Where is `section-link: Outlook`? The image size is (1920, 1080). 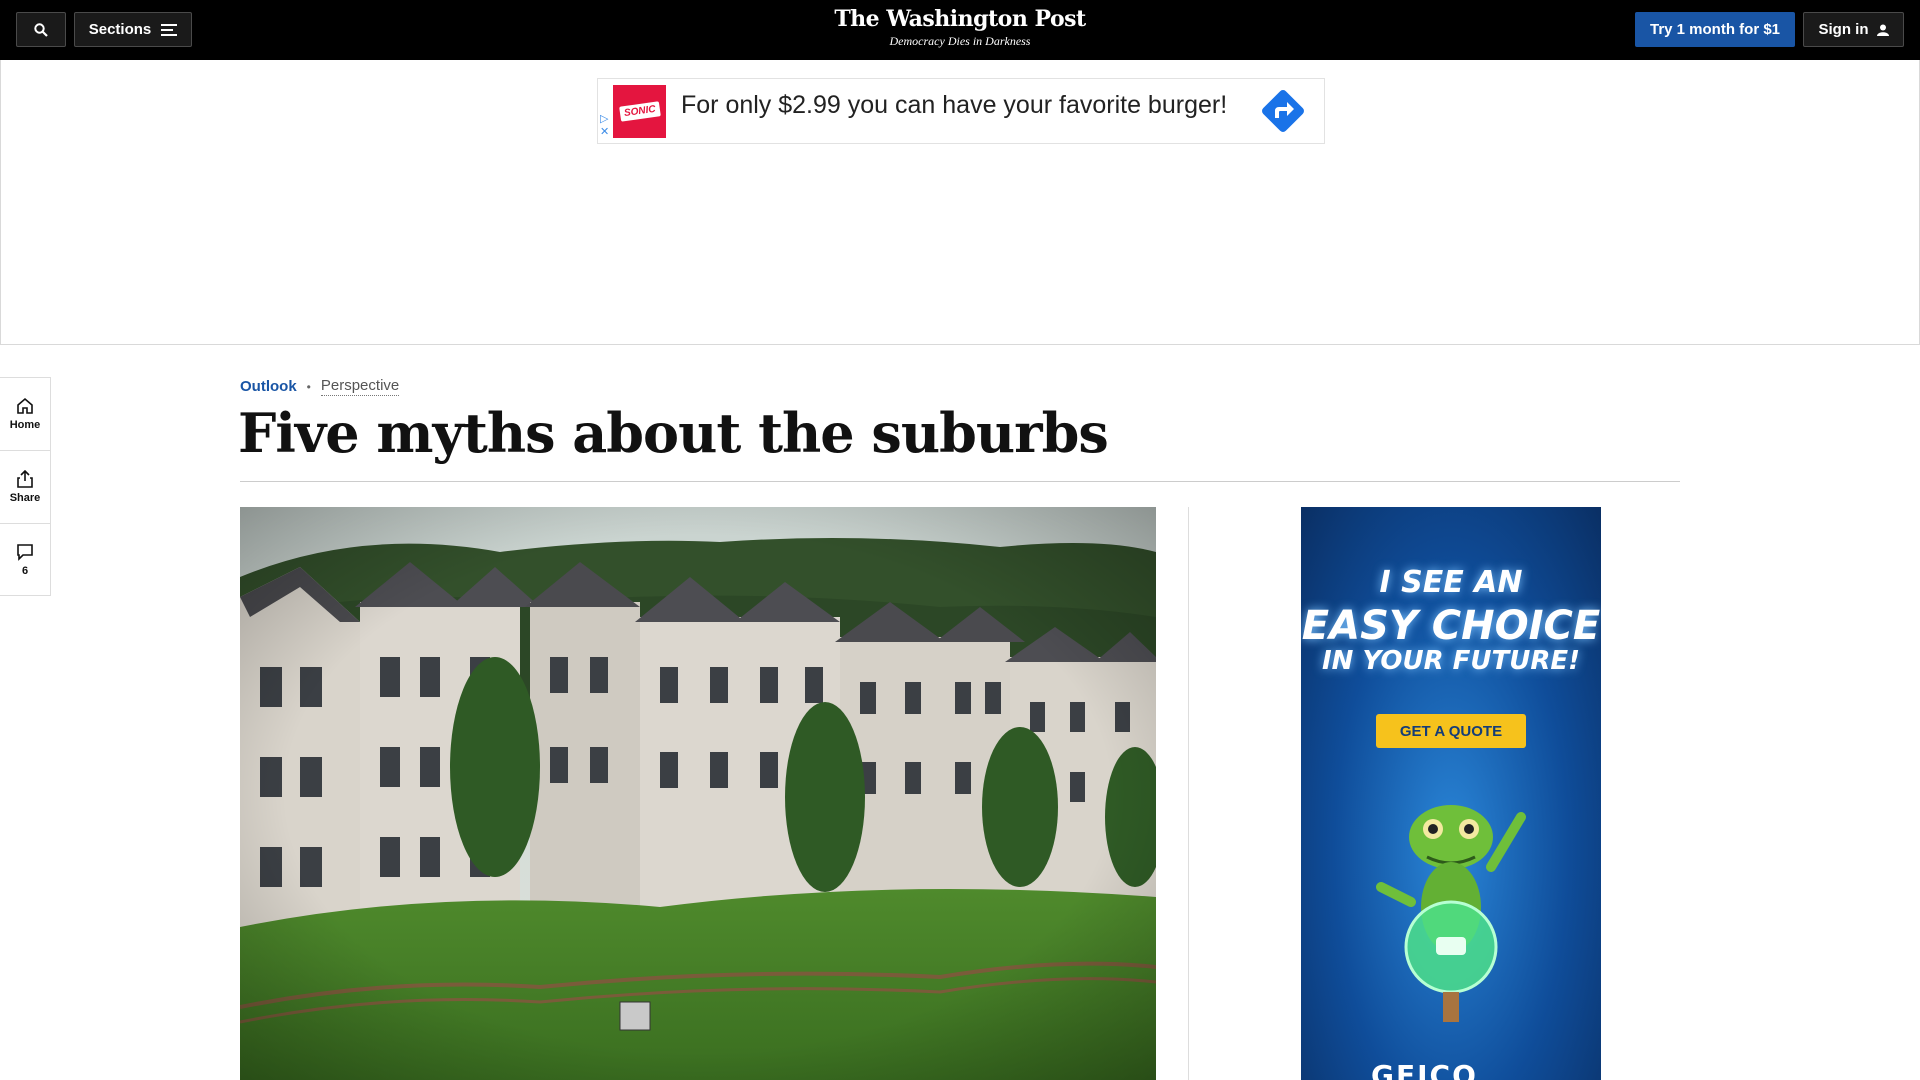 section-link: Outlook is located at coordinates (268, 386).